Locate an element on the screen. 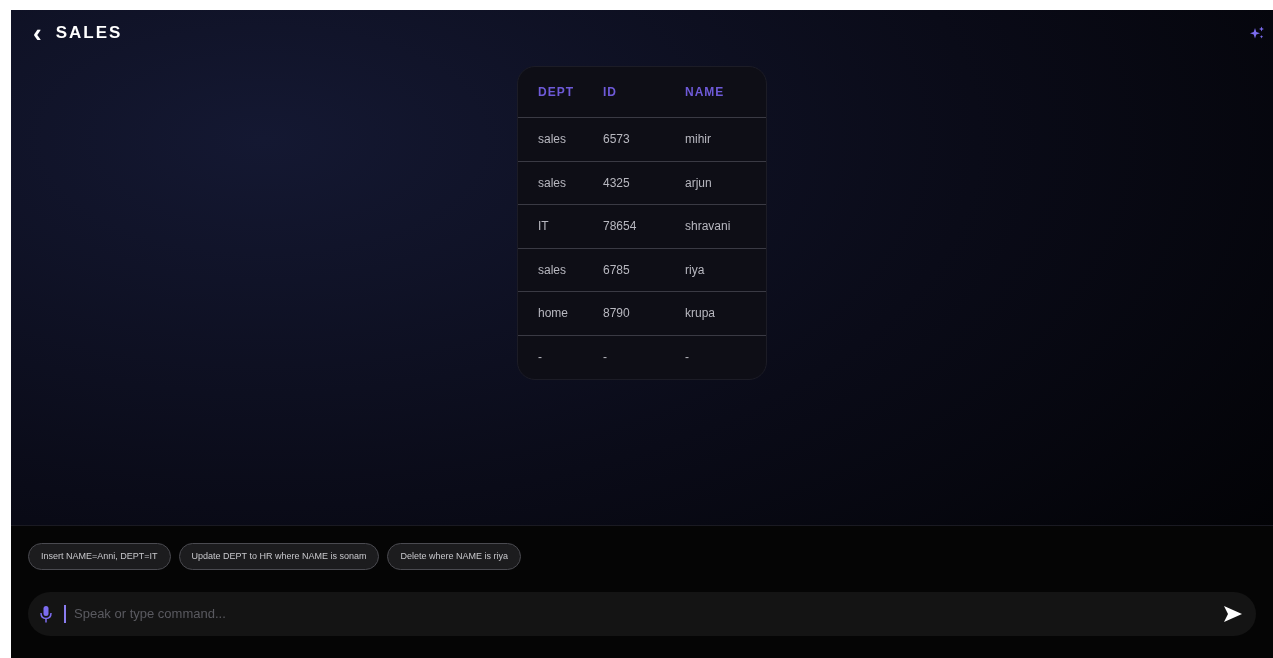 The width and height of the screenshot is (1273, 658). table-cell-text: 6573 is located at coordinates (616, 140).